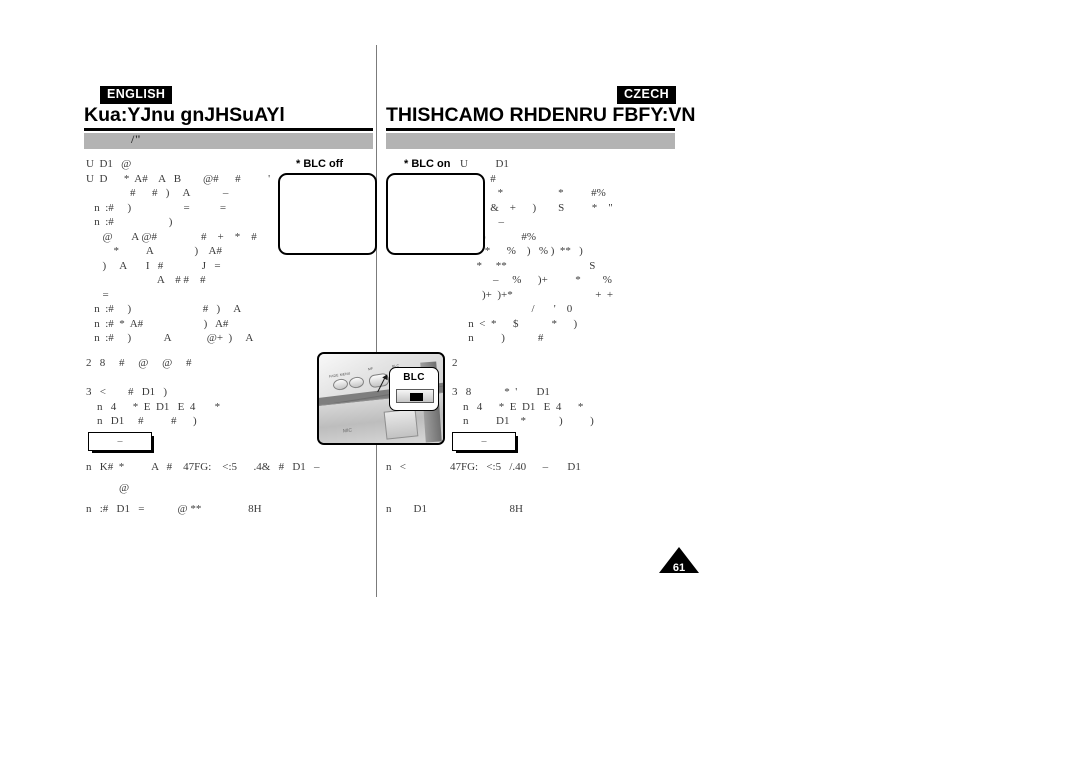 Image resolution: width=1080 pixels, height=763 pixels. Describe the element at coordinates (541, 115) in the screenshot. I see `section-title-czech: THISHCAMO RHDENRU FBFY:VN` at that location.